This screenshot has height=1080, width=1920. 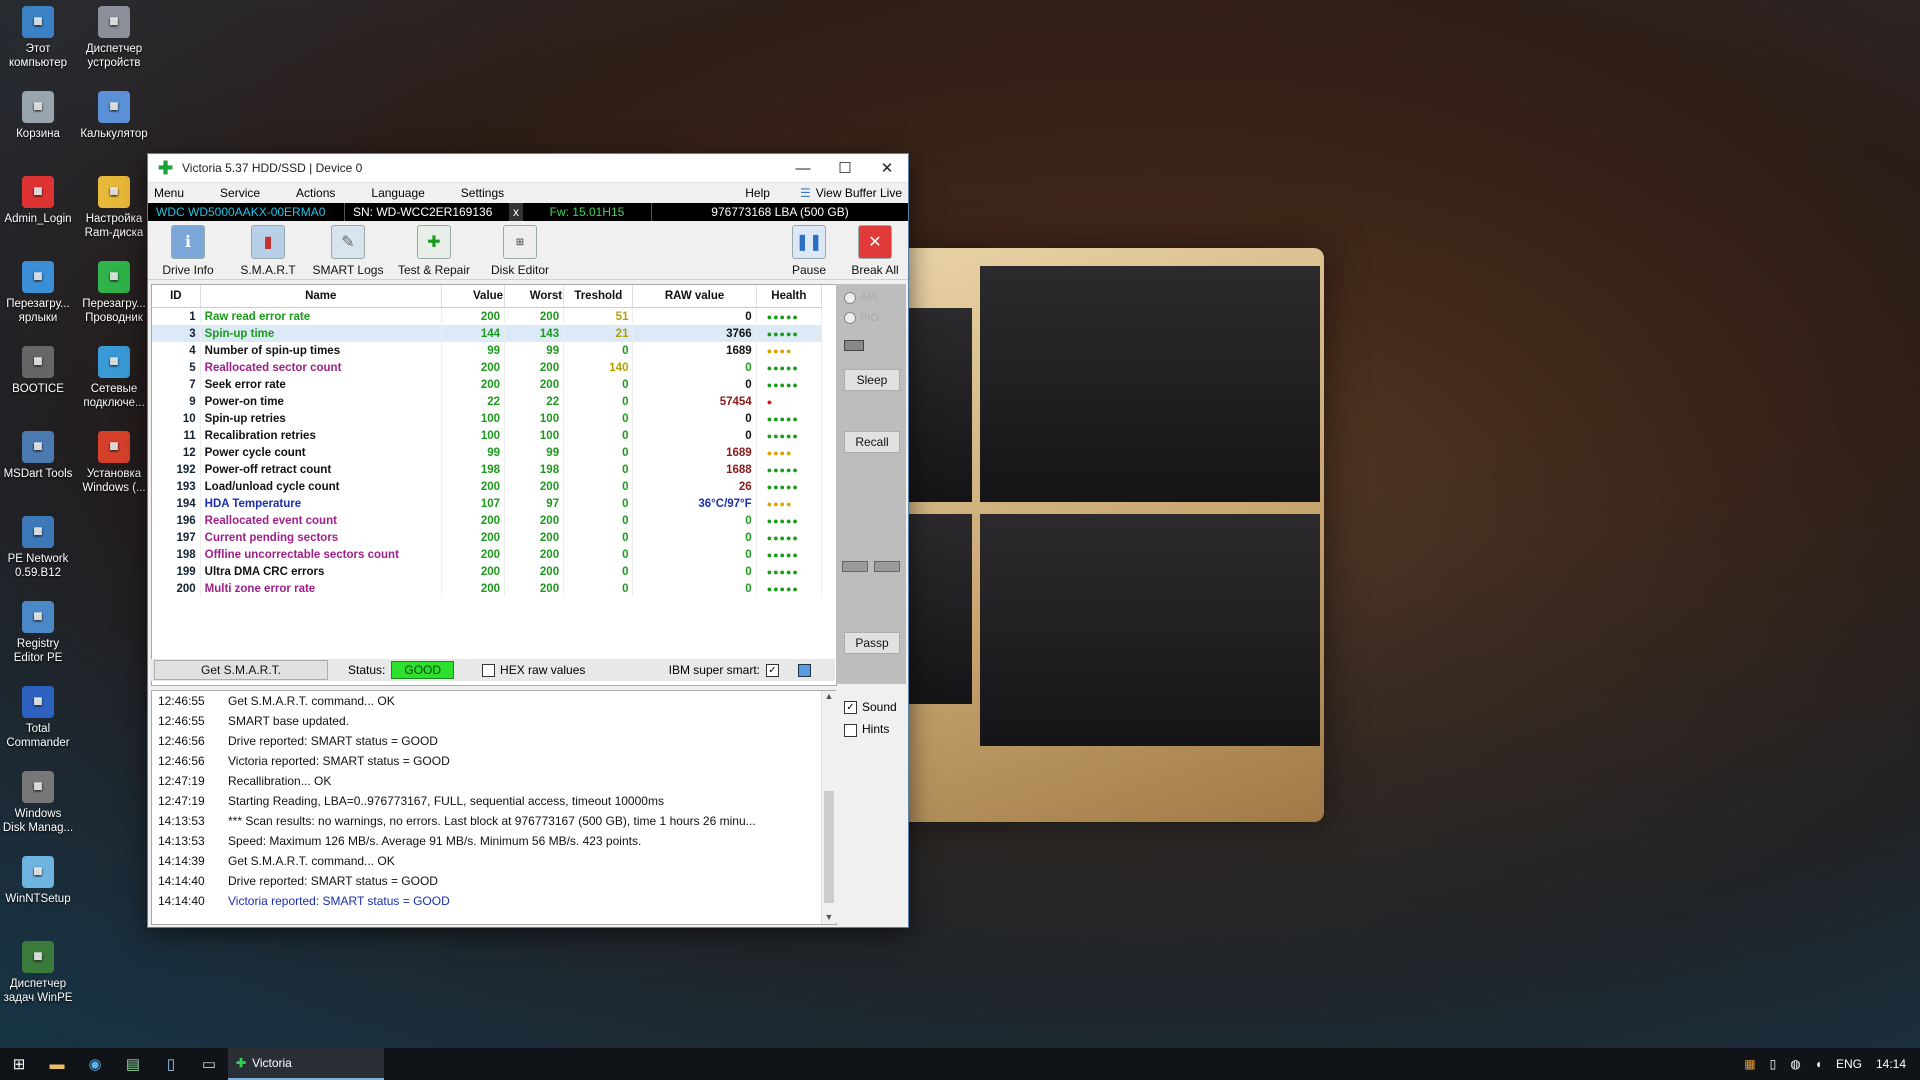 What do you see at coordinates (875, 298) in the screenshot?
I see `api-radio: API` at bounding box center [875, 298].